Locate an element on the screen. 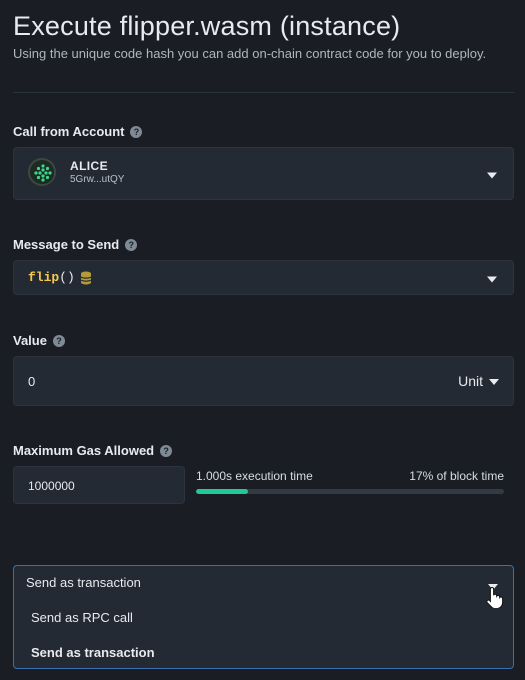 Image resolution: width=525 pixels, height=680 pixels. account-address: 5Grw...utQY is located at coordinates (97, 179).